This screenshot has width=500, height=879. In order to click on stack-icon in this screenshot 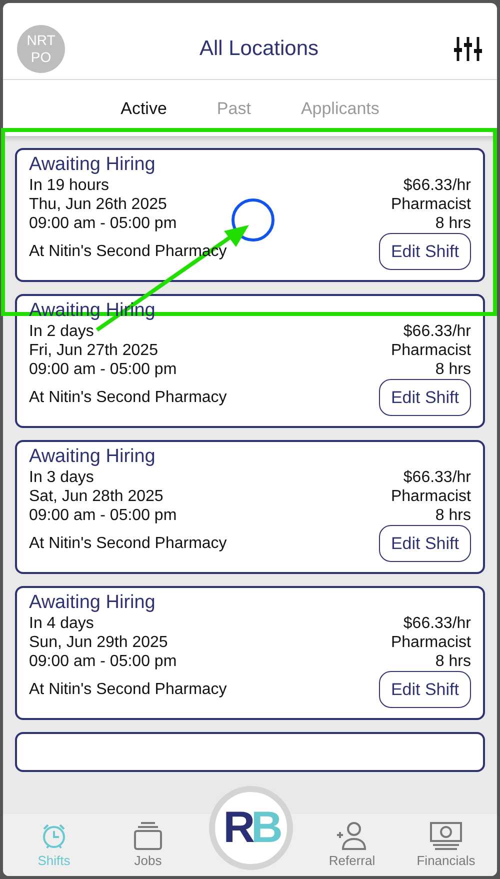, I will do `click(148, 835)`.